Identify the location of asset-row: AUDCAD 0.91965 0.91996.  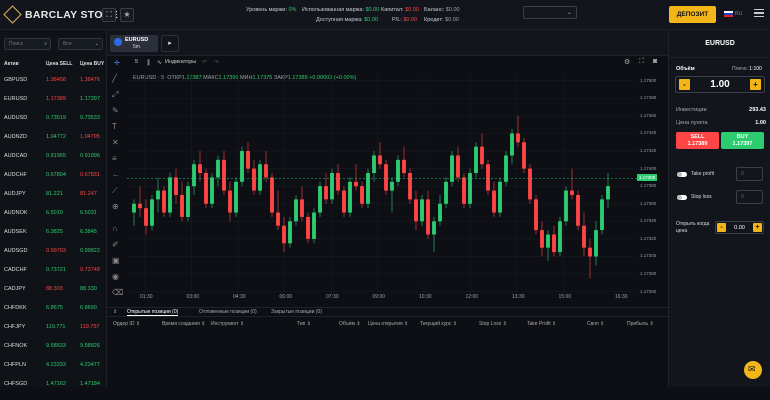
(53, 162).